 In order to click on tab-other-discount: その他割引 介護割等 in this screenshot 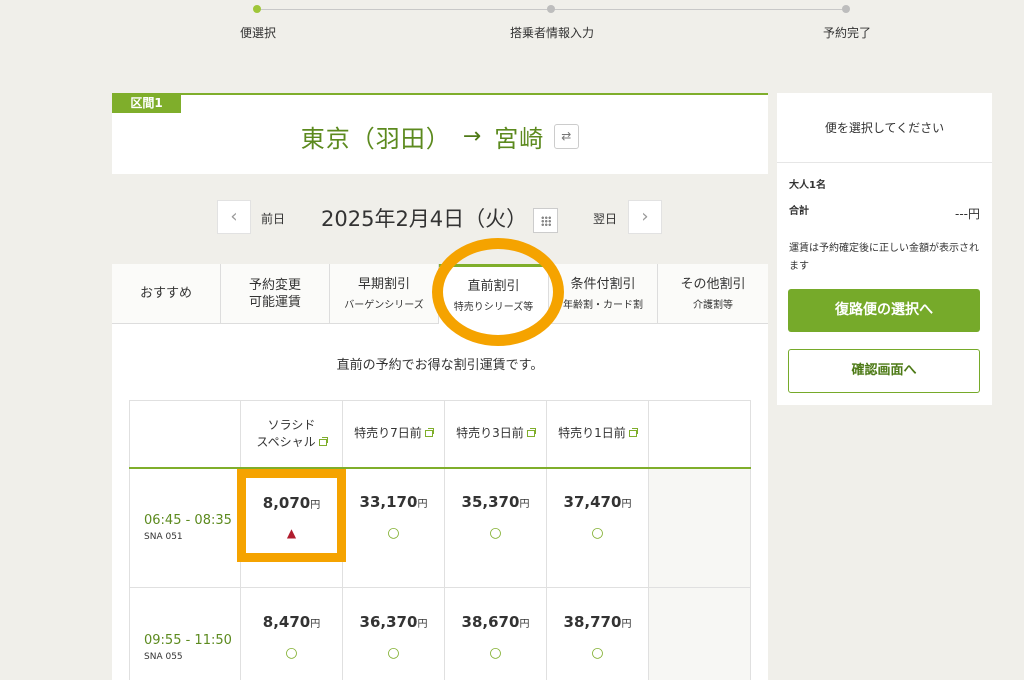, I will do `click(713, 294)`.